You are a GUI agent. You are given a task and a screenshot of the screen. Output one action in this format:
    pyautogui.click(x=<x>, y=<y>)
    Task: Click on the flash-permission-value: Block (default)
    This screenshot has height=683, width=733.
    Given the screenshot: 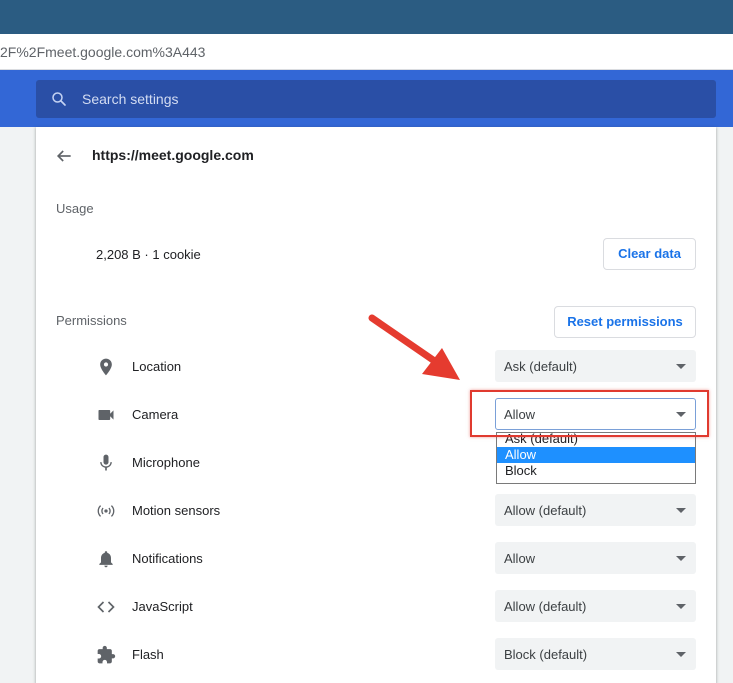 What is the action you would take?
    pyautogui.click(x=546, y=654)
    